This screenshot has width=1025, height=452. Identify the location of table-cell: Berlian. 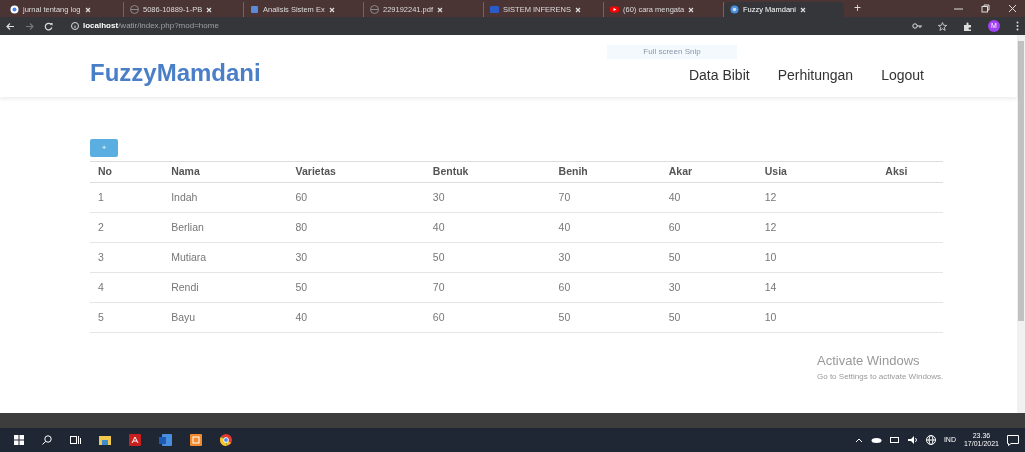
(225, 227).